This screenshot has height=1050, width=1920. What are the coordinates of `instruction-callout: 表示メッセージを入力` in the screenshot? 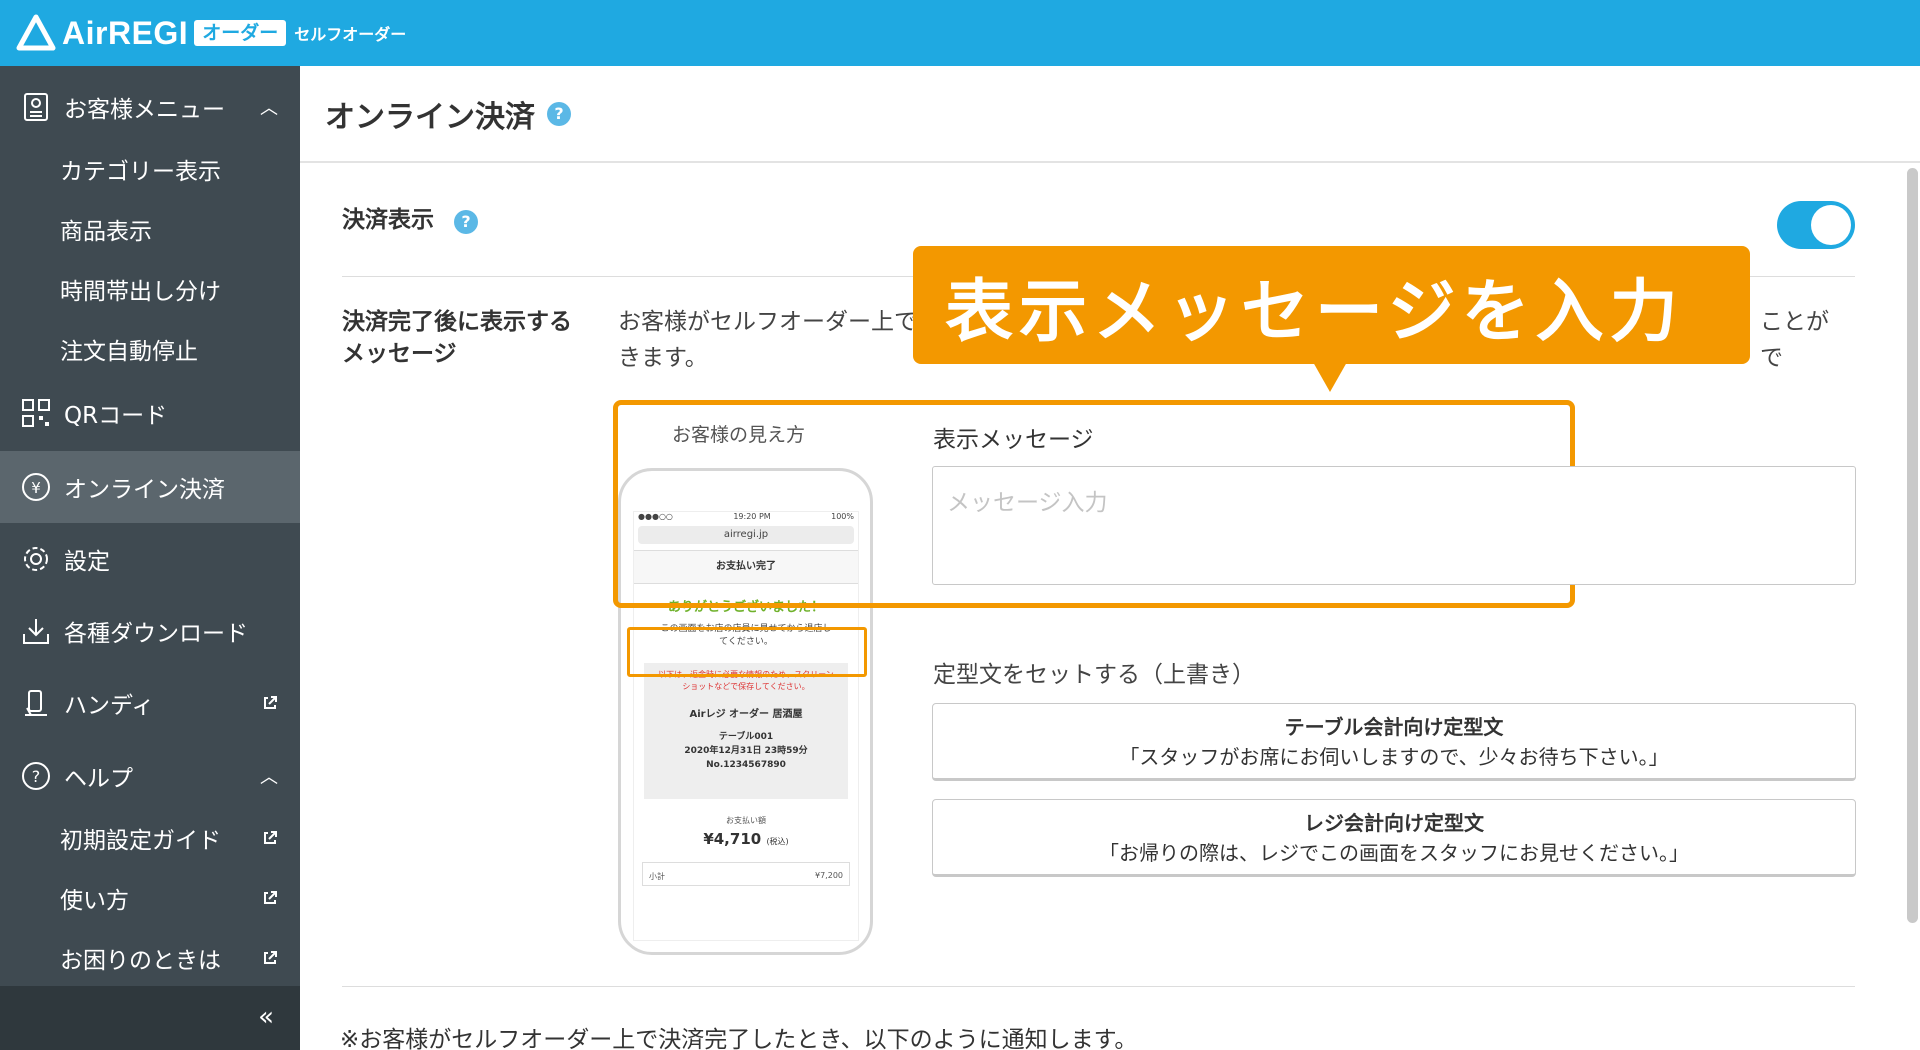 It's located at (1331, 305).